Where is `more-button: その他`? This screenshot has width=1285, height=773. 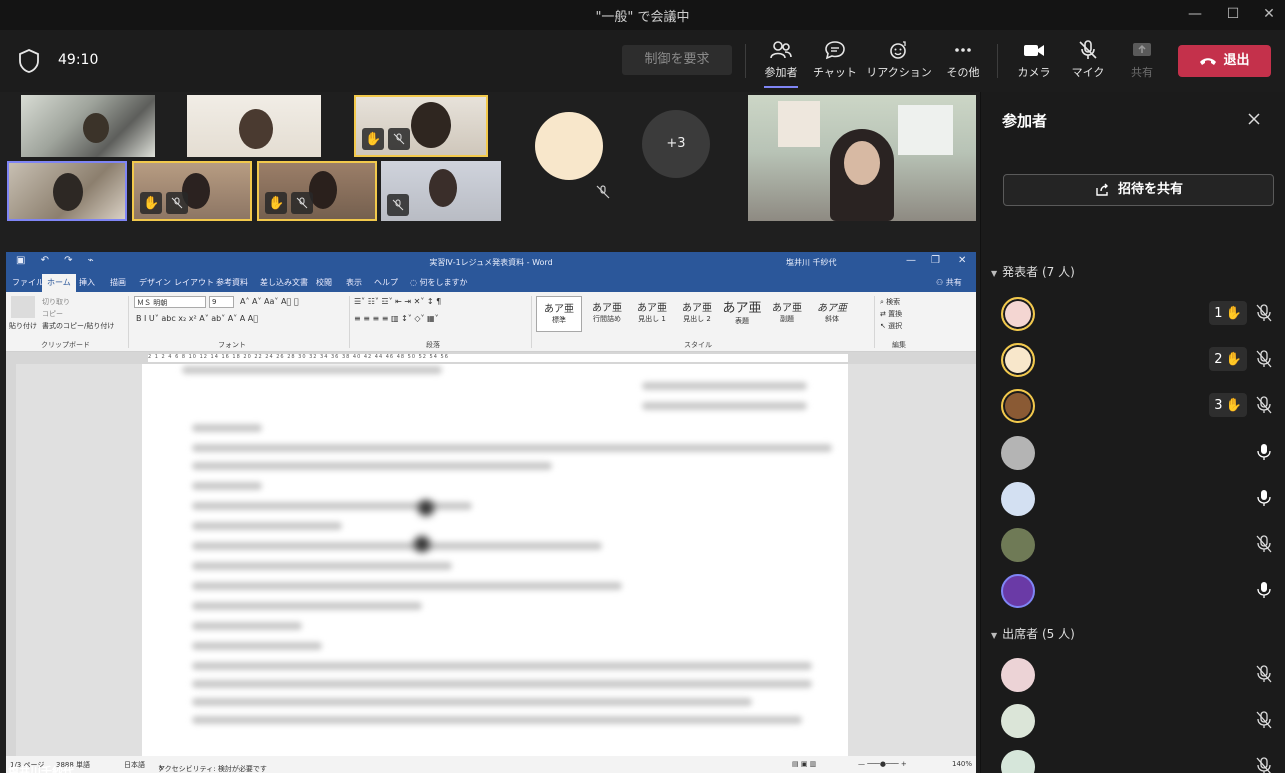 more-button: その他 is located at coordinates (963, 63).